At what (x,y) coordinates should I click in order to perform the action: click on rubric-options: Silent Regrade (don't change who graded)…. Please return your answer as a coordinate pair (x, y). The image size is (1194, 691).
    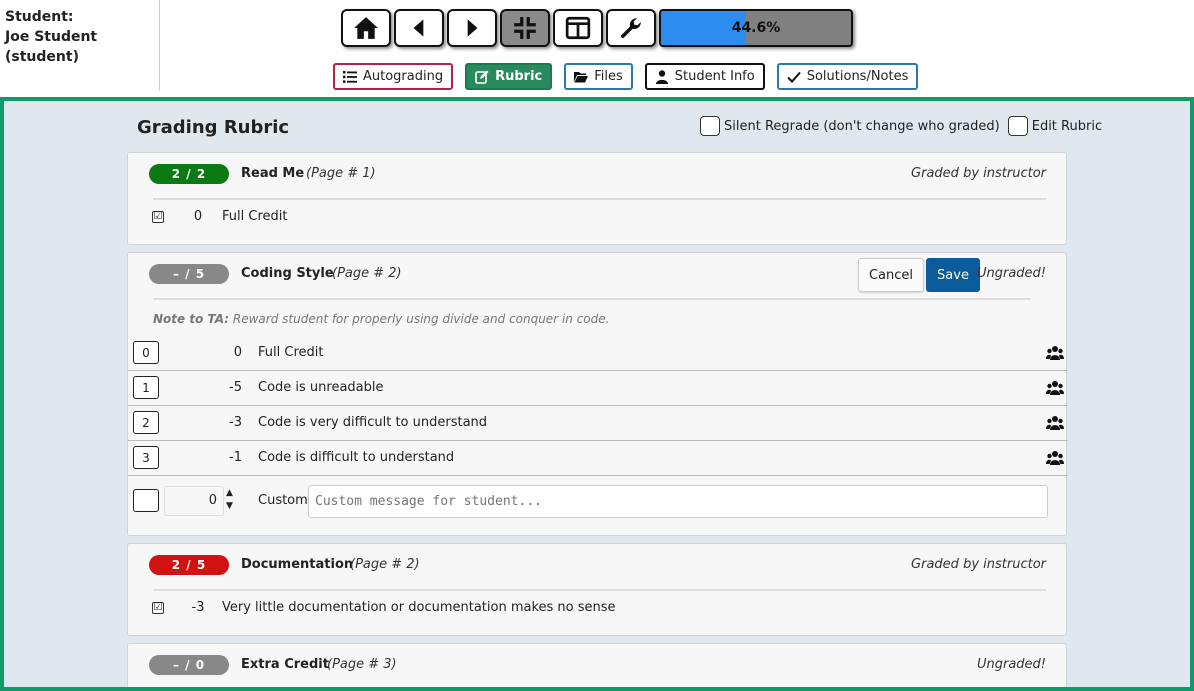
    Looking at the image, I should click on (903, 126).